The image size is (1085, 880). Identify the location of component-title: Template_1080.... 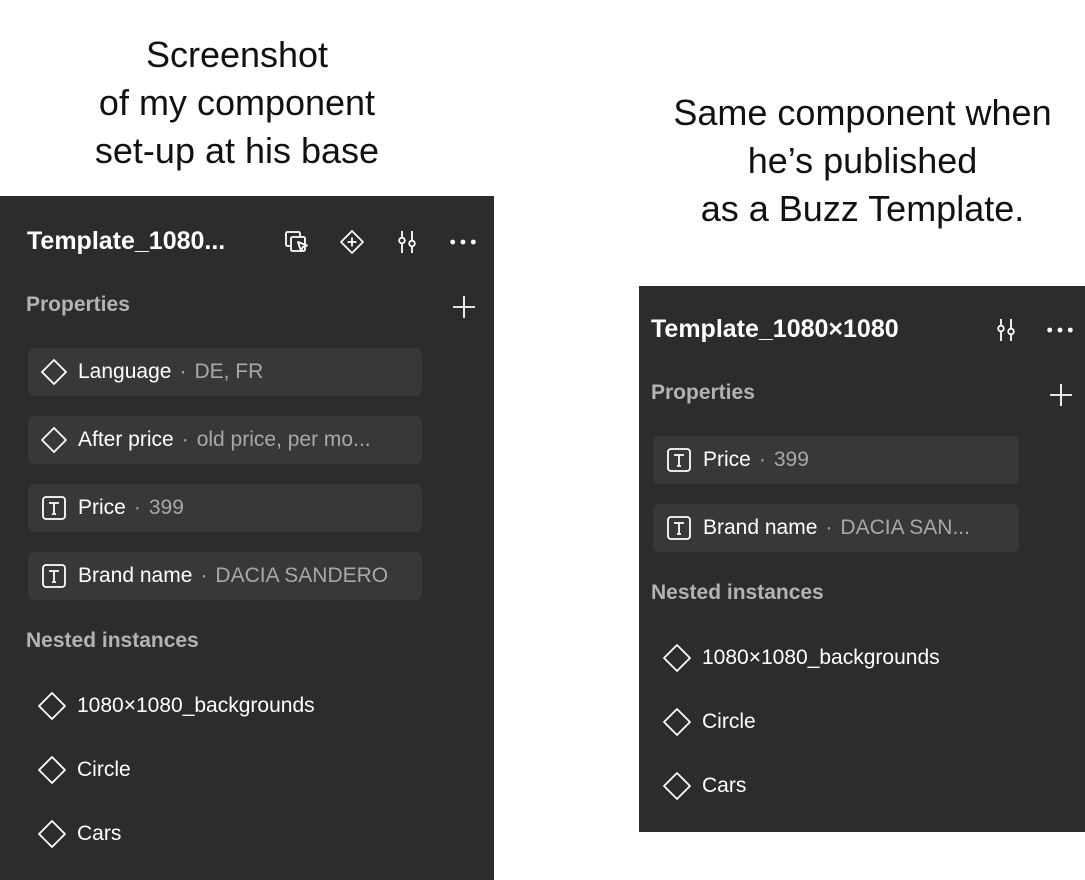
(126, 241).